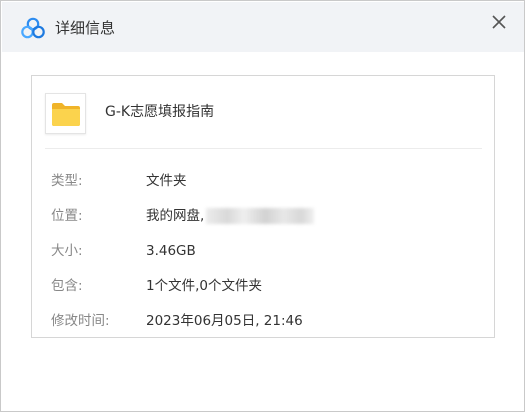 This screenshot has height=412, width=525. What do you see at coordinates (264, 286) in the screenshot?
I see `detail-row-contains: 包含: 1个文件,0个文件夹` at bounding box center [264, 286].